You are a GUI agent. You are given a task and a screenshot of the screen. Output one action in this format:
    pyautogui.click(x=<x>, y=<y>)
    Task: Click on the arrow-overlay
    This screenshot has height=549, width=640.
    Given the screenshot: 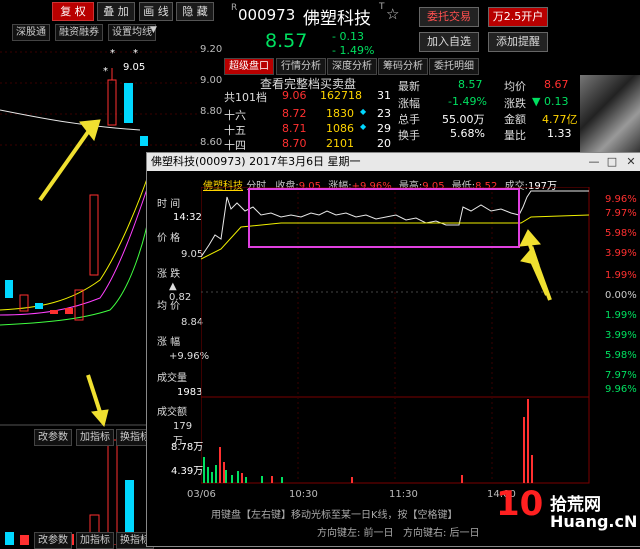 What is the action you would take?
    pyautogui.click(x=535, y=265)
    